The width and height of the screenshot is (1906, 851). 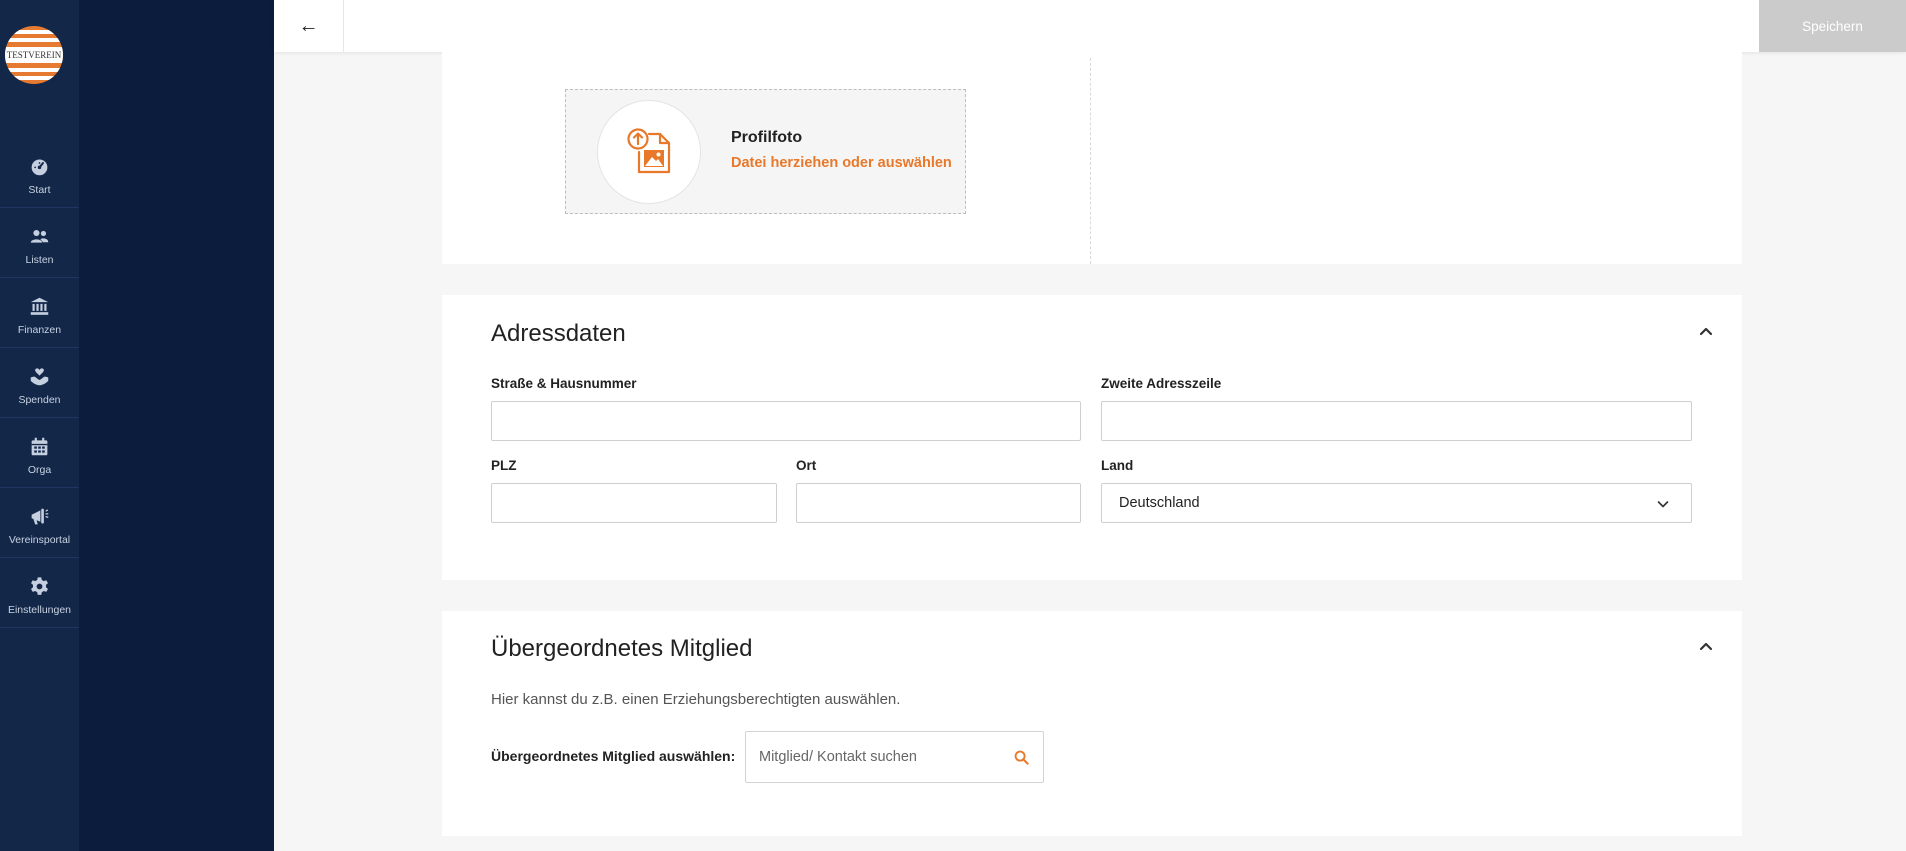 I want to click on secondary-sidebar, so click(x=176, y=425).